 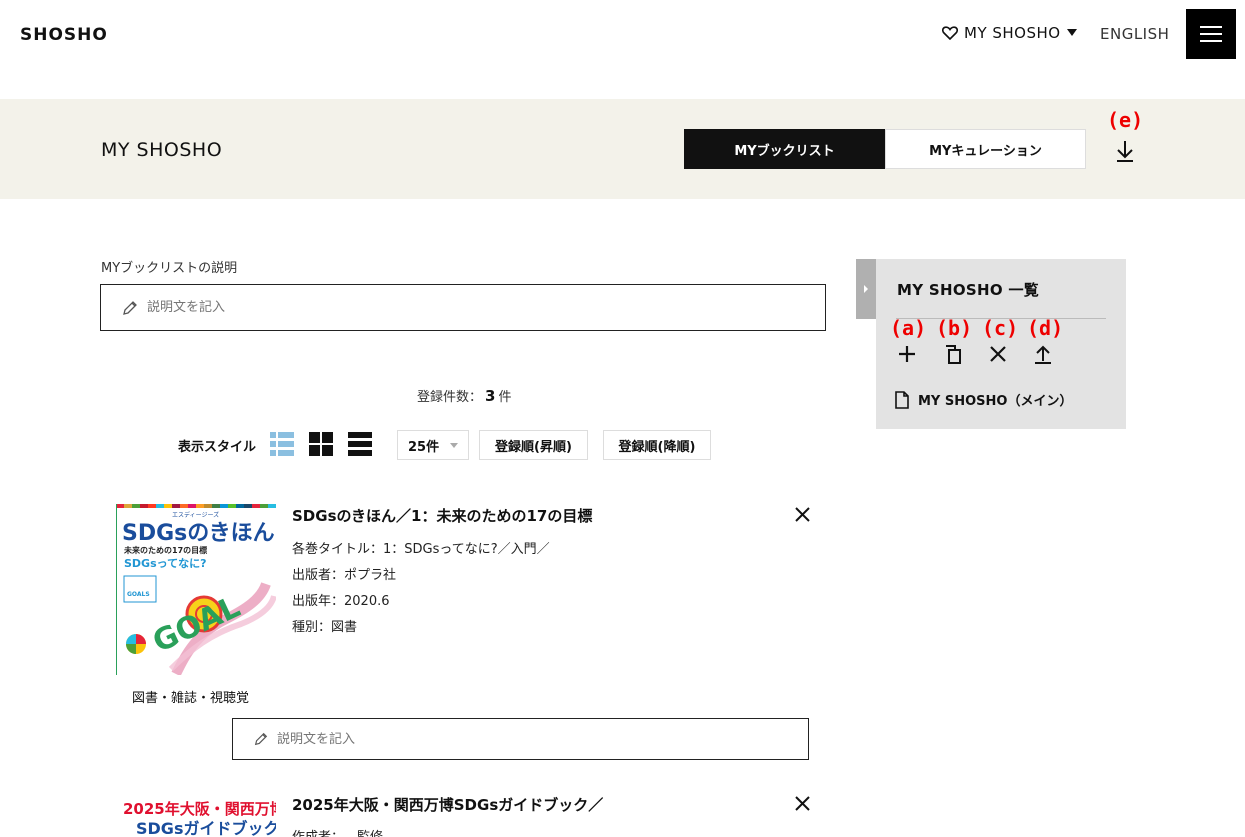 I want to click on annotation-marker-b: (b), so click(x=954, y=328).